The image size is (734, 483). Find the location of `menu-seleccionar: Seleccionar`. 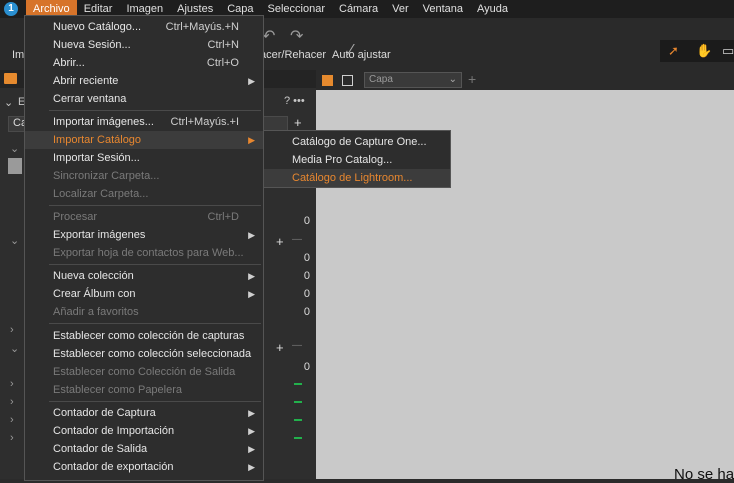

menu-seleccionar: Seleccionar is located at coordinates (296, 9).